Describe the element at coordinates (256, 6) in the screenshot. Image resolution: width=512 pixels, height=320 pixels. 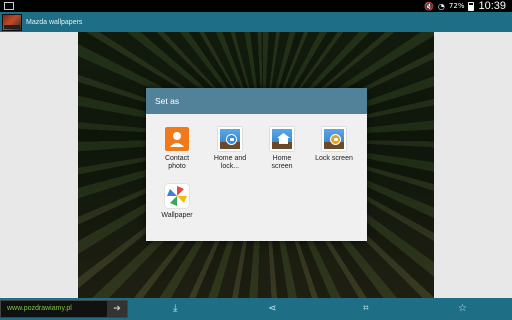
I see `status-bar: 🔇 ◔ 72% 10:39` at that location.